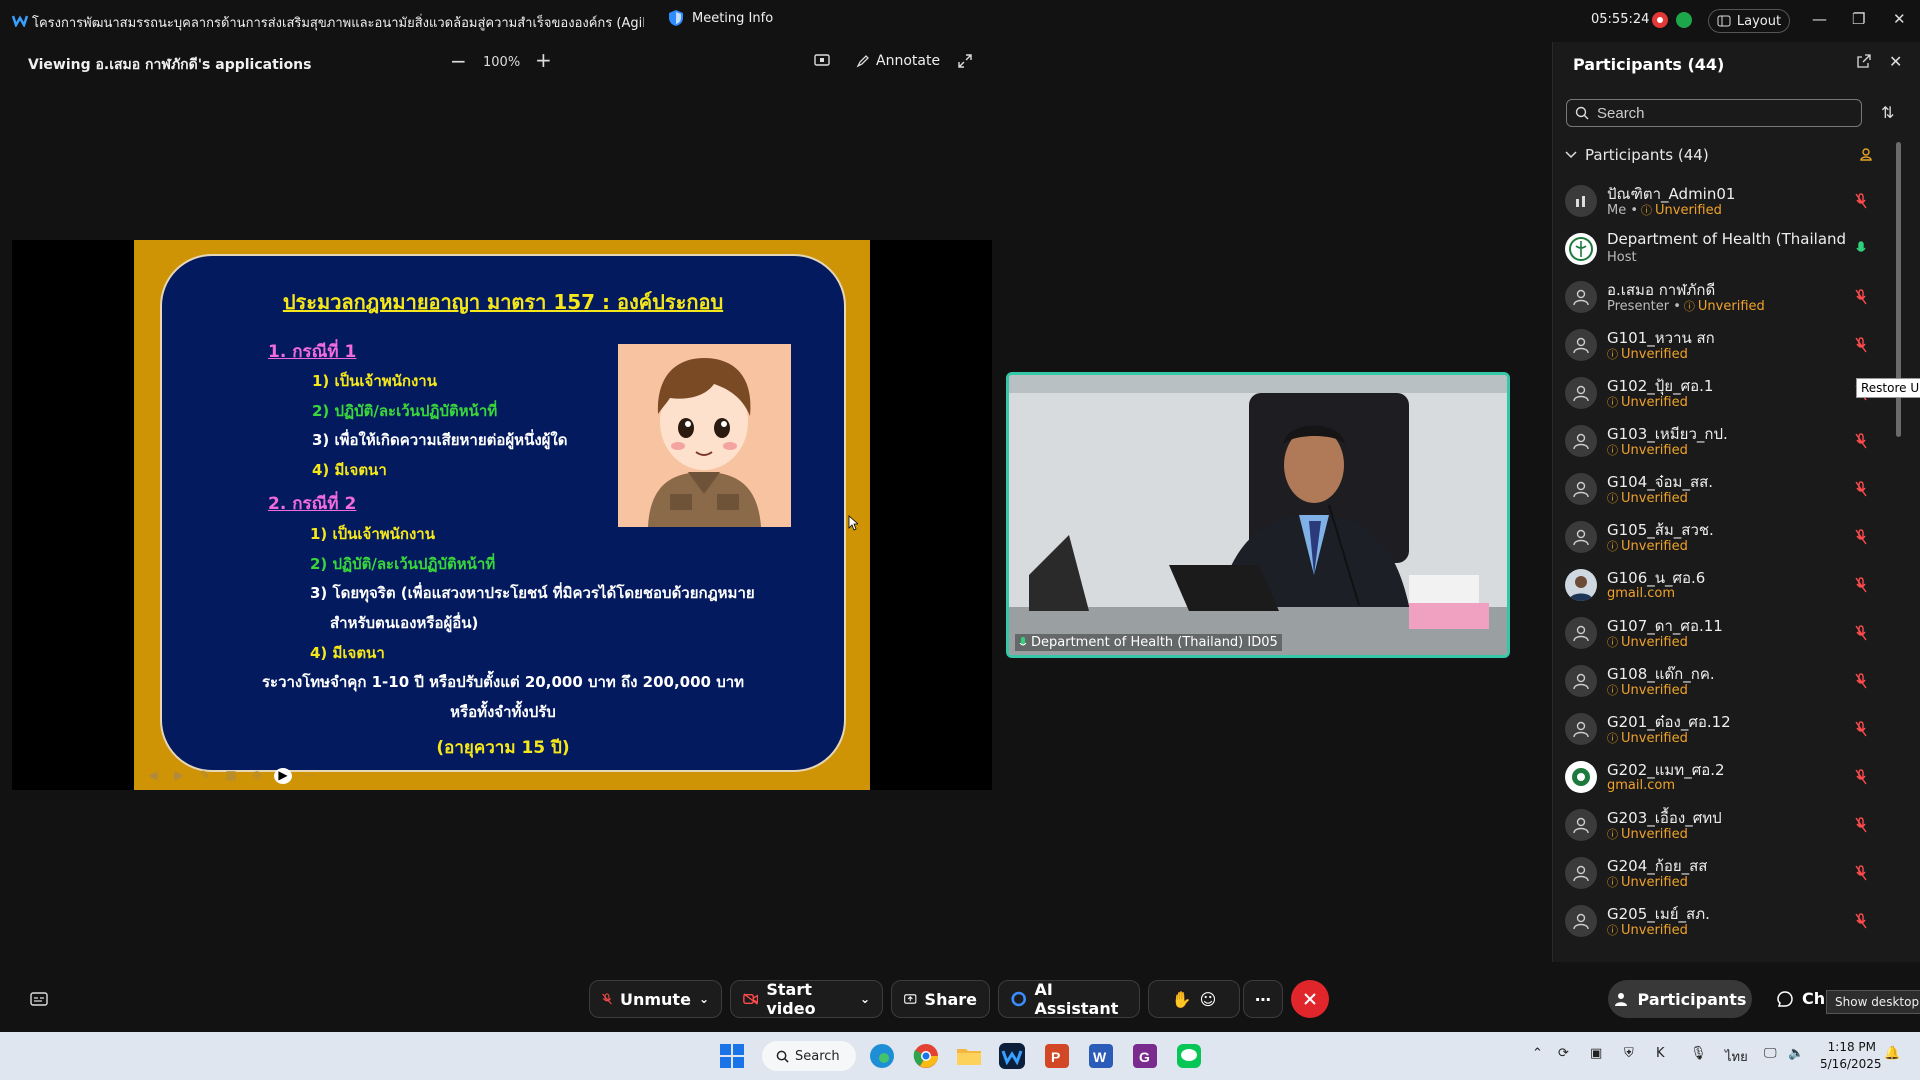 The width and height of the screenshot is (1920, 1080). What do you see at coordinates (1723, 873) in the screenshot?
I see `participant-row: G204_ก้อย_สส ⓘ Unverified` at bounding box center [1723, 873].